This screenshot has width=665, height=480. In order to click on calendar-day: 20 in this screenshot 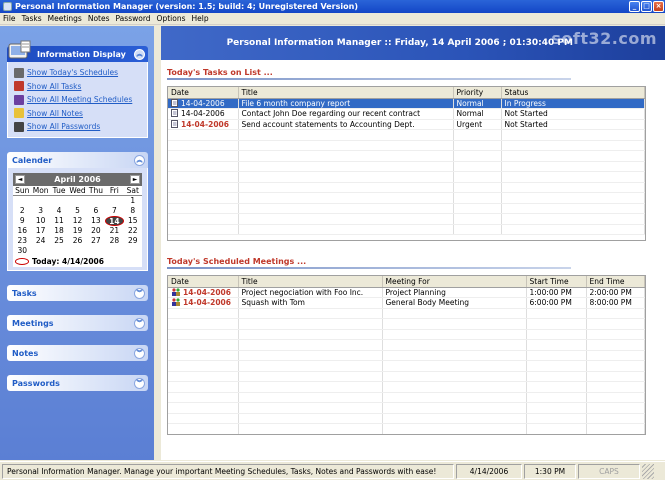, I will do `click(96, 231)`.